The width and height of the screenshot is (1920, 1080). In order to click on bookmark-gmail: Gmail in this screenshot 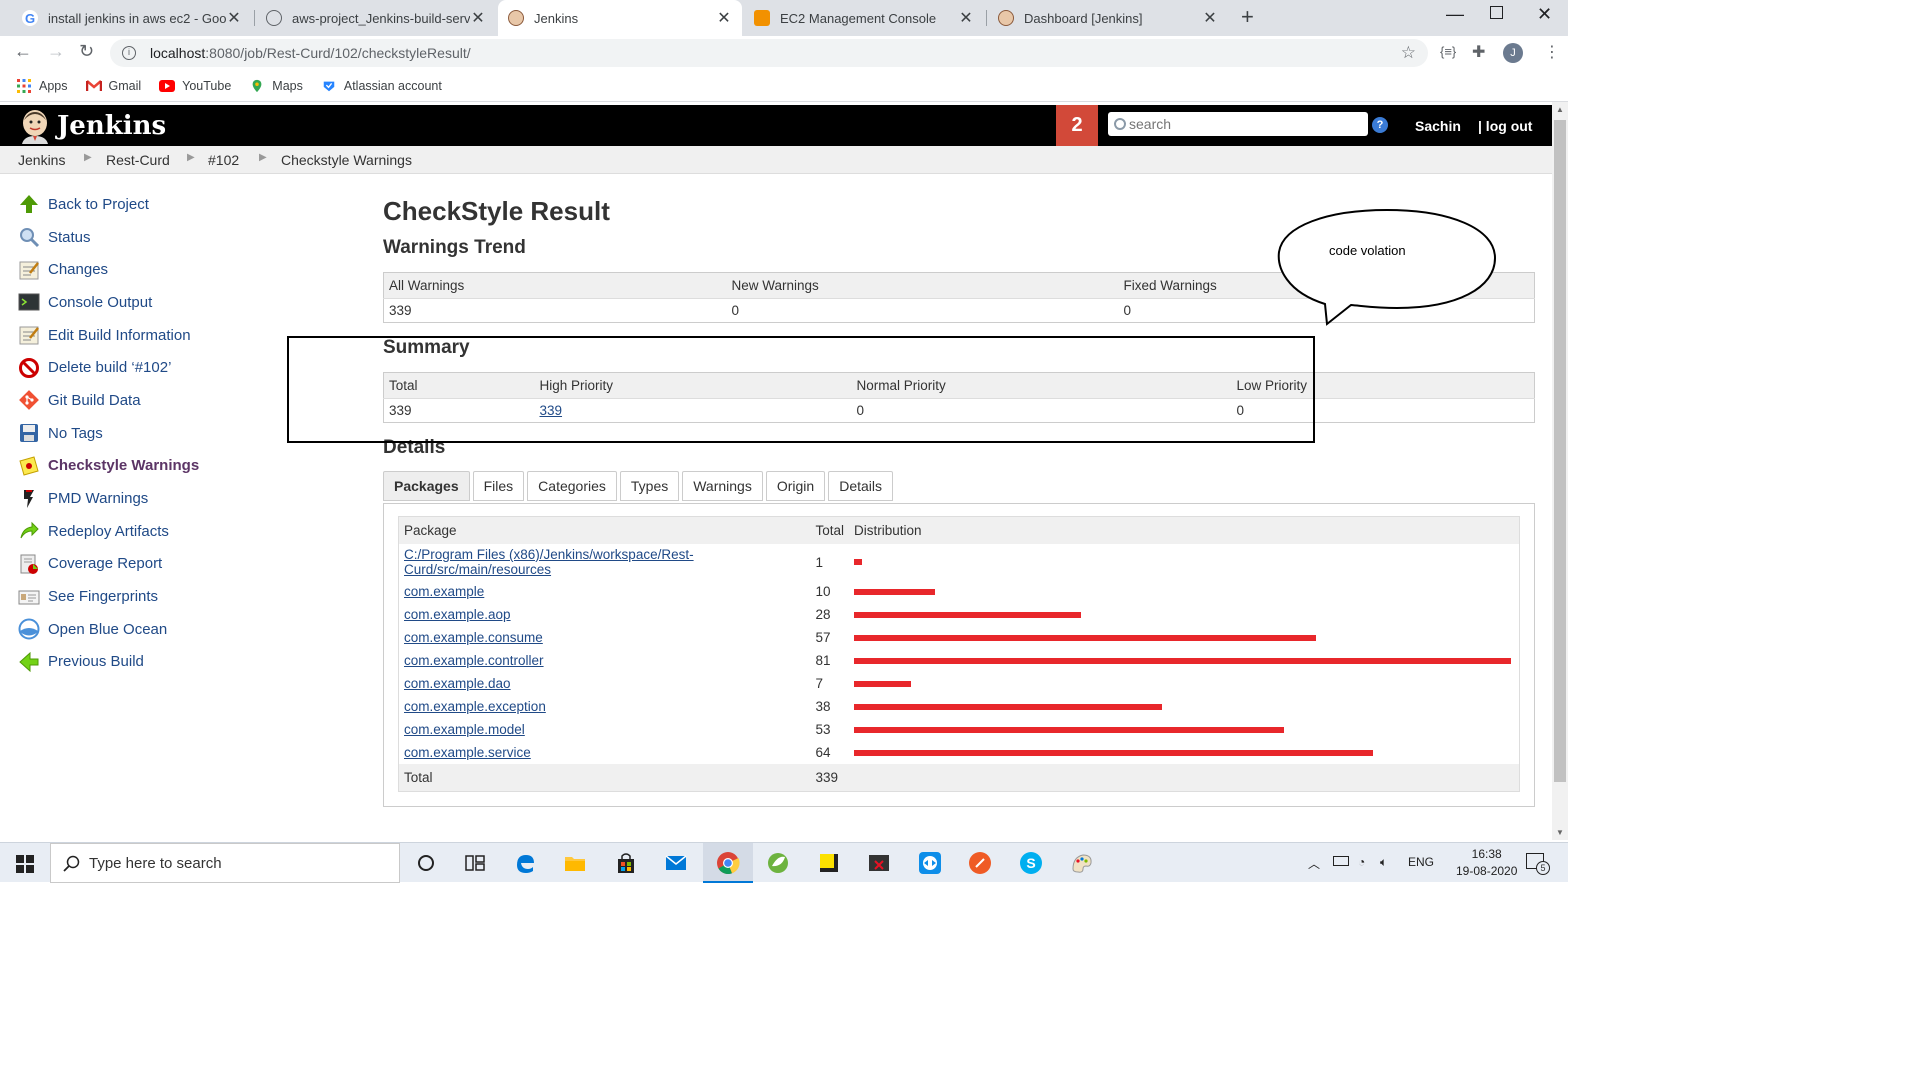, I will do `click(113, 86)`.